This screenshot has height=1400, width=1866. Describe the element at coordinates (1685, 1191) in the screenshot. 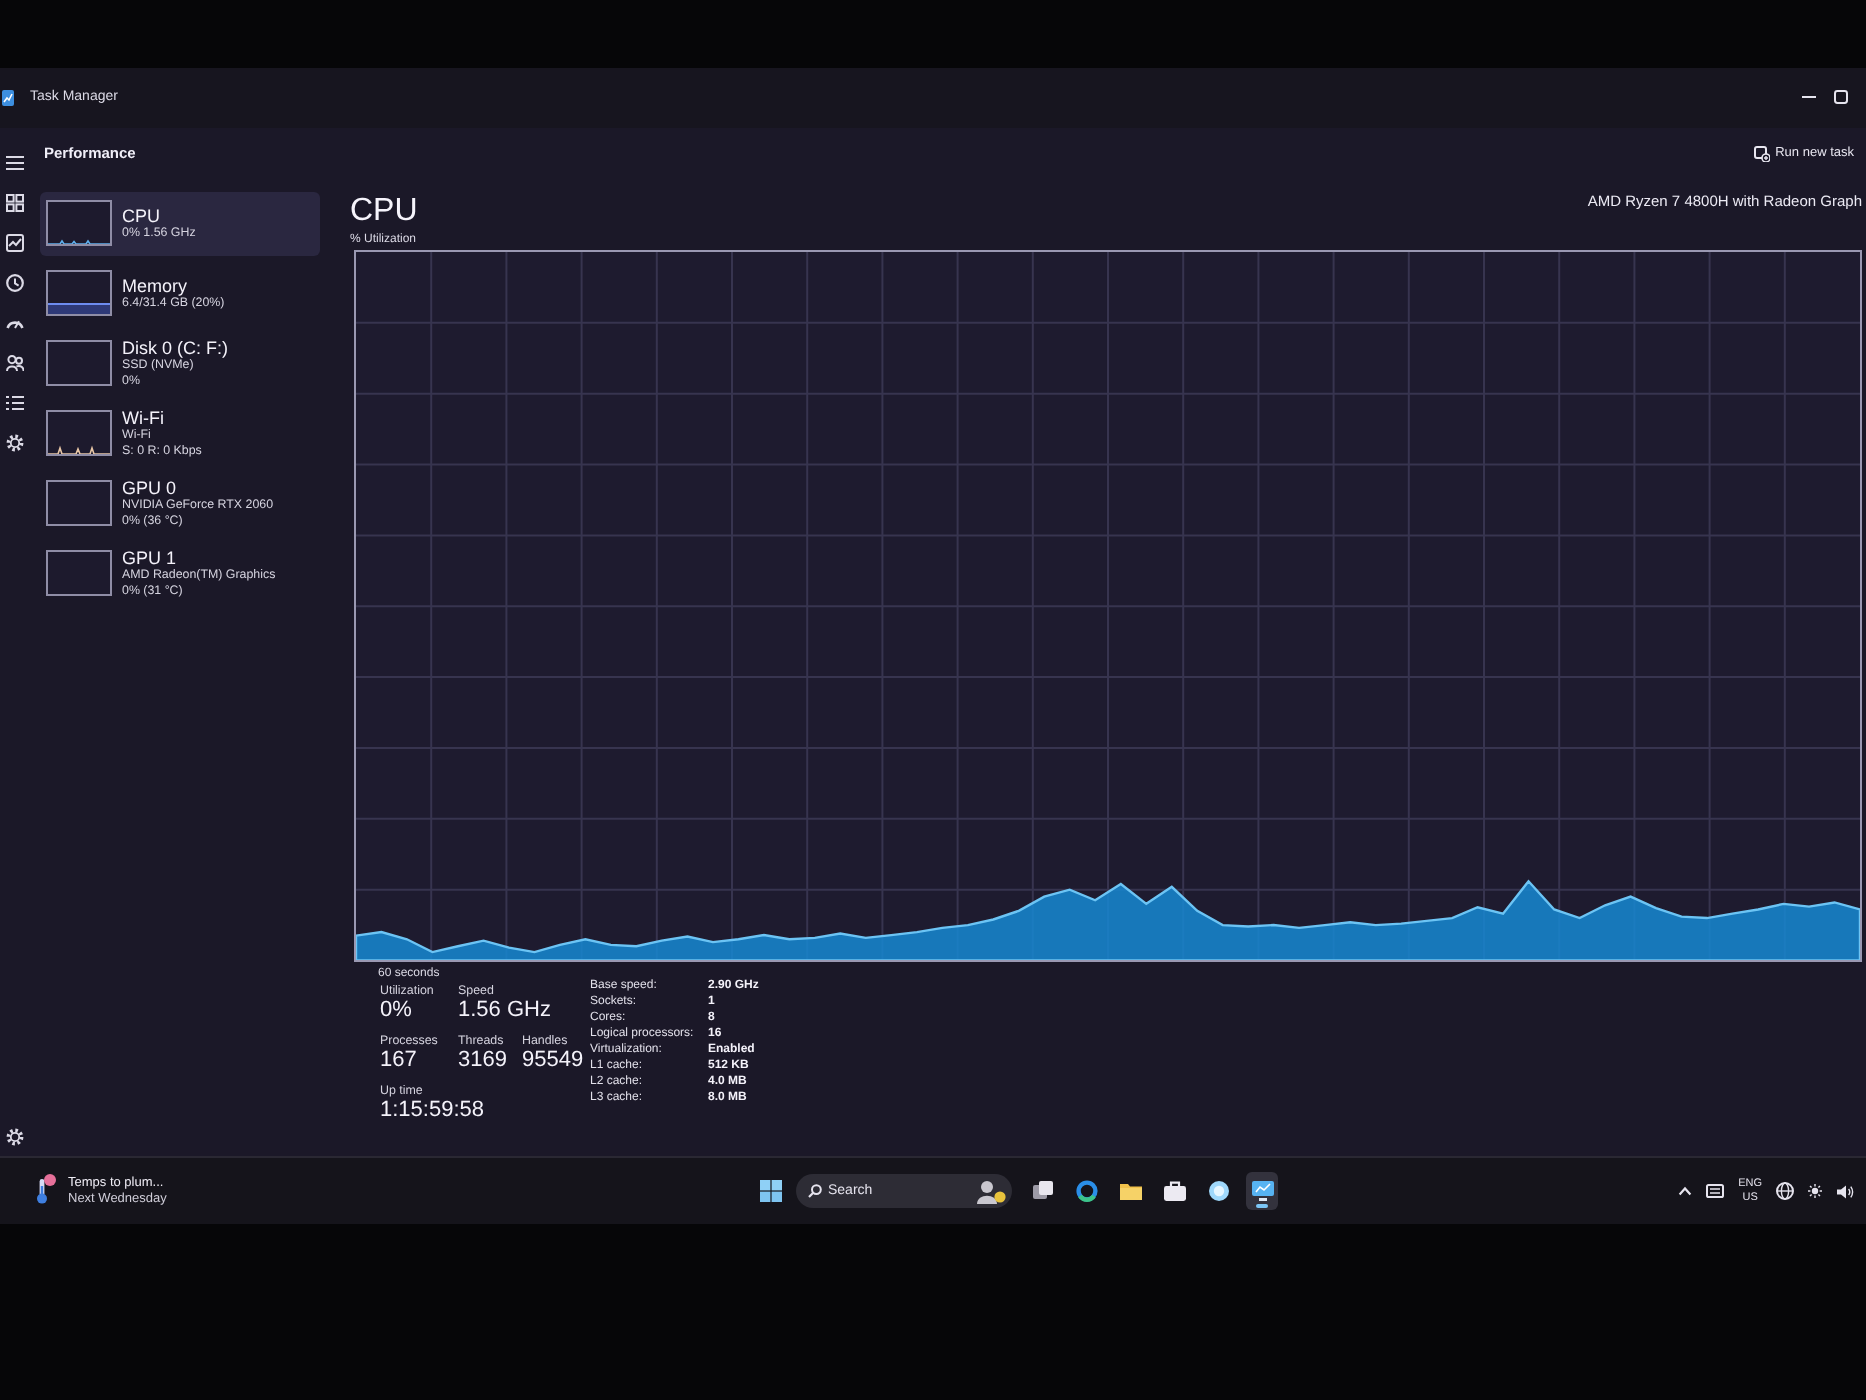

I see `chevron-up-icon` at that location.